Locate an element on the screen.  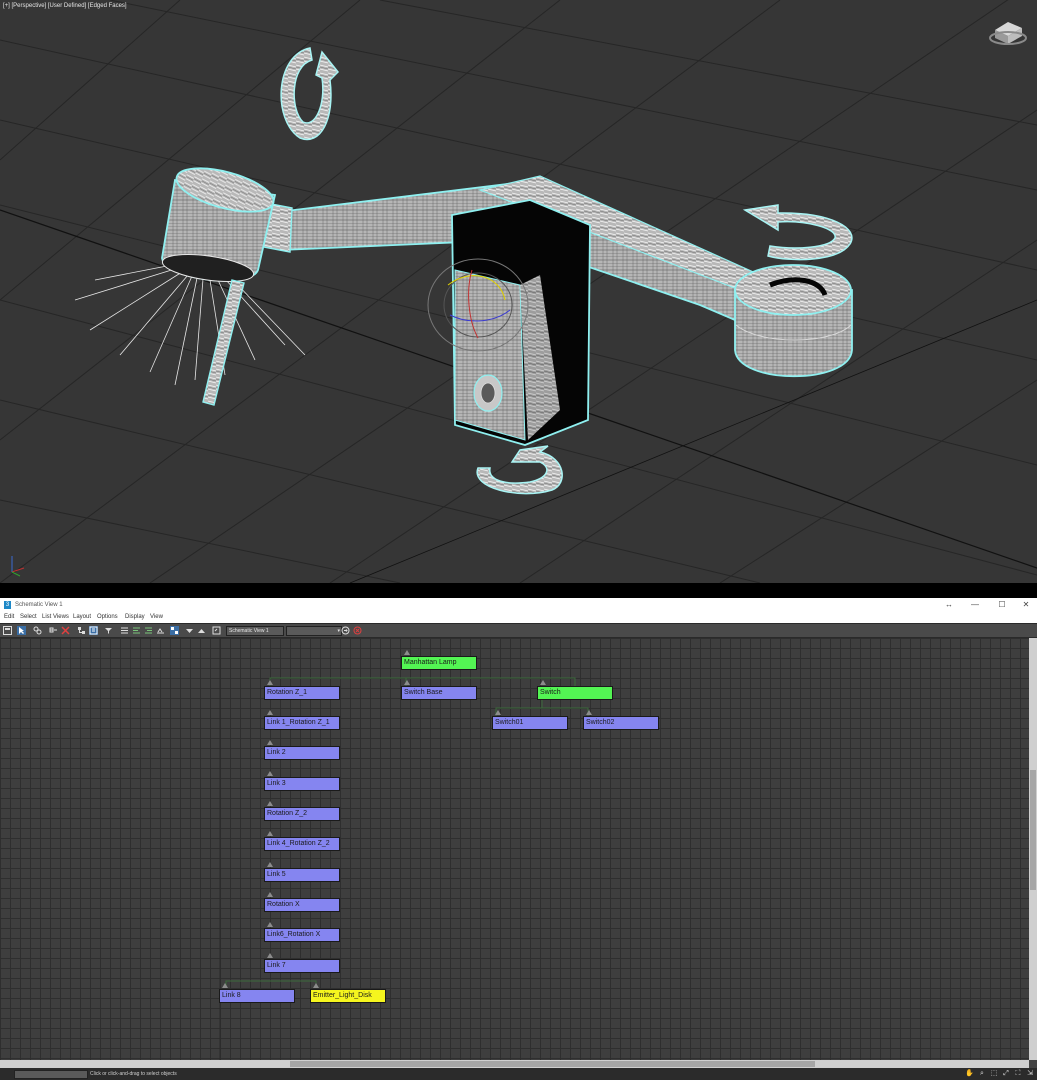
rotate-z-arrow-top is located at coordinates (310, 94).